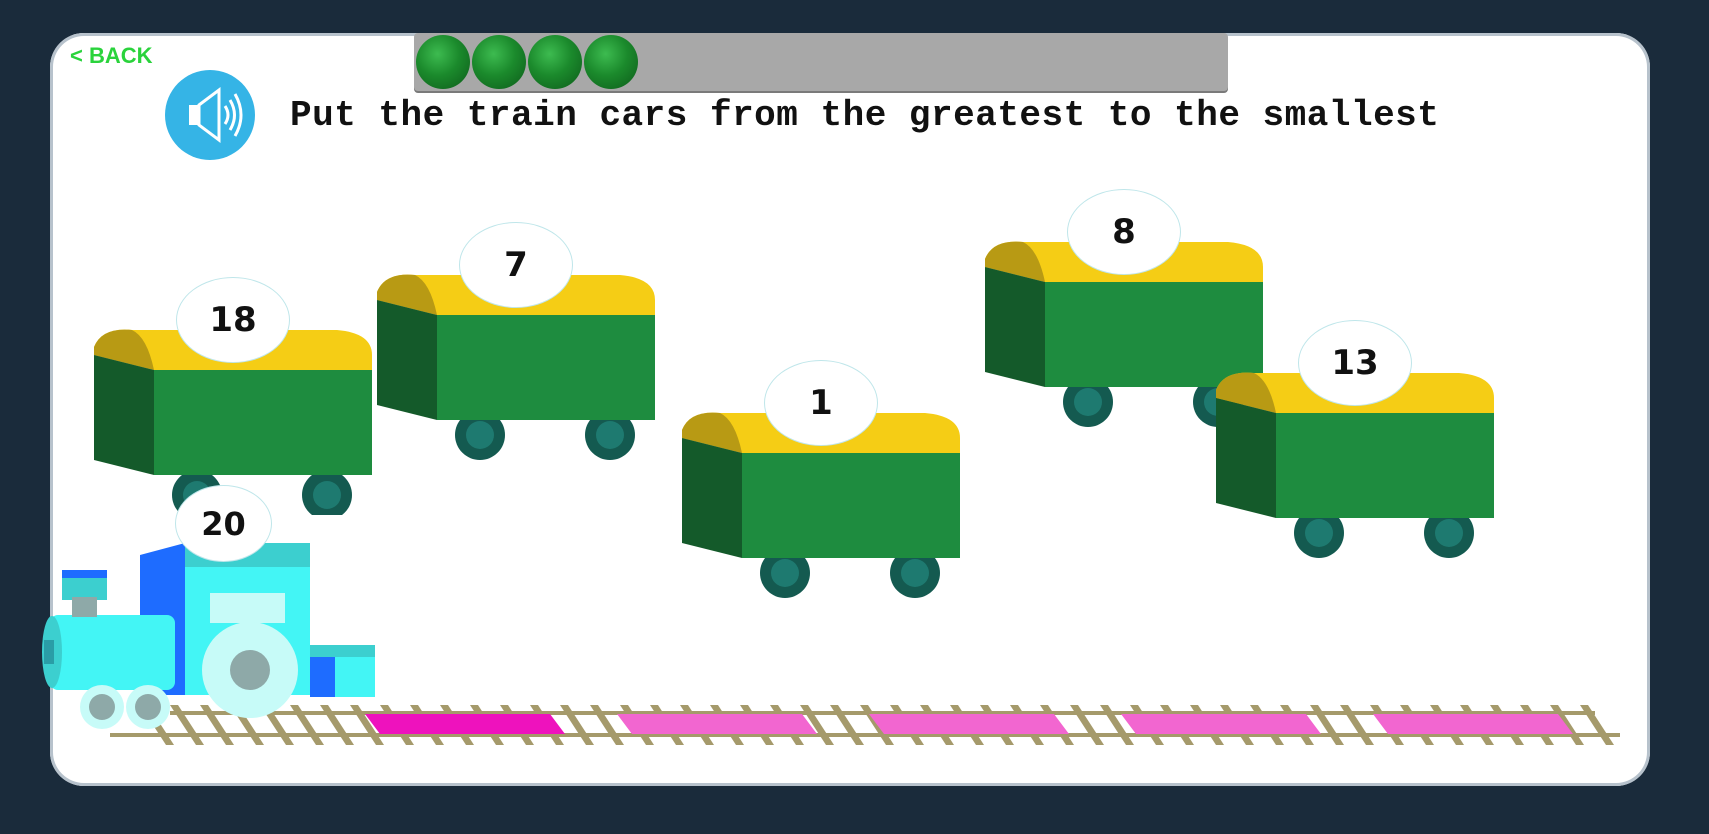 The height and width of the screenshot is (834, 1709). Describe the element at coordinates (232, 396) in the screenshot. I see `train-car: 18` at that location.